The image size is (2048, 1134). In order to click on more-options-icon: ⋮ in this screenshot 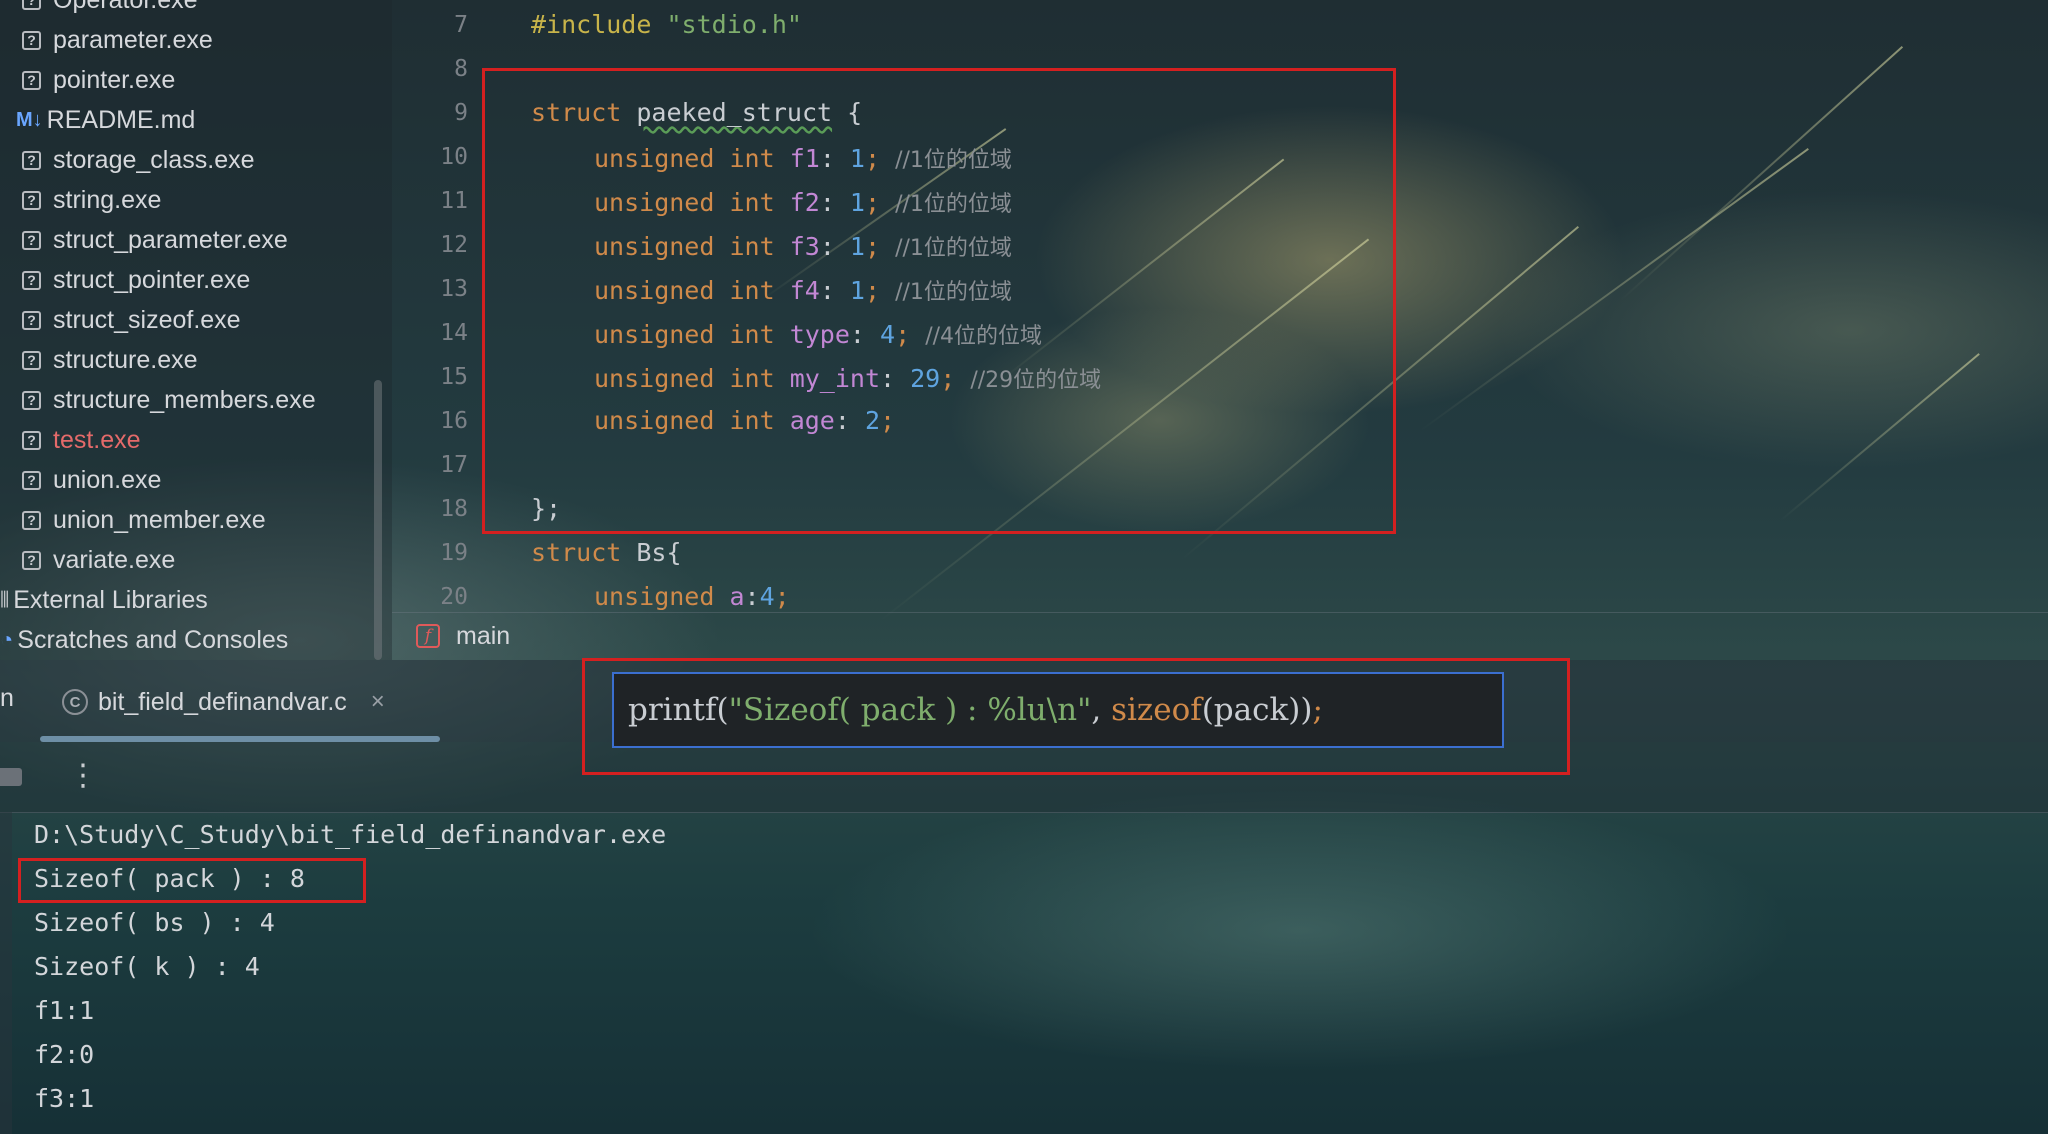, I will do `click(83, 775)`.